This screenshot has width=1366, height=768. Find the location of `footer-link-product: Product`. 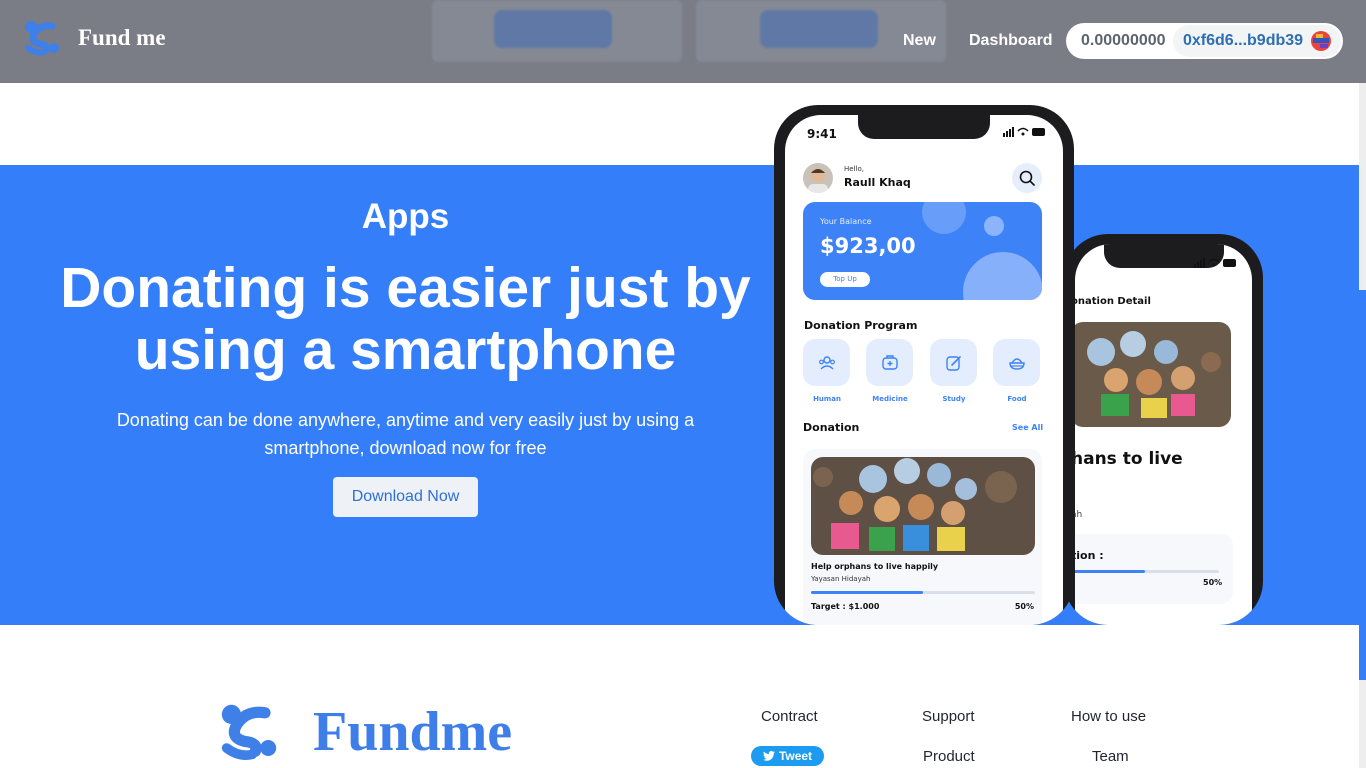

footer-link-product: Product is located at coordinates (949, 756).